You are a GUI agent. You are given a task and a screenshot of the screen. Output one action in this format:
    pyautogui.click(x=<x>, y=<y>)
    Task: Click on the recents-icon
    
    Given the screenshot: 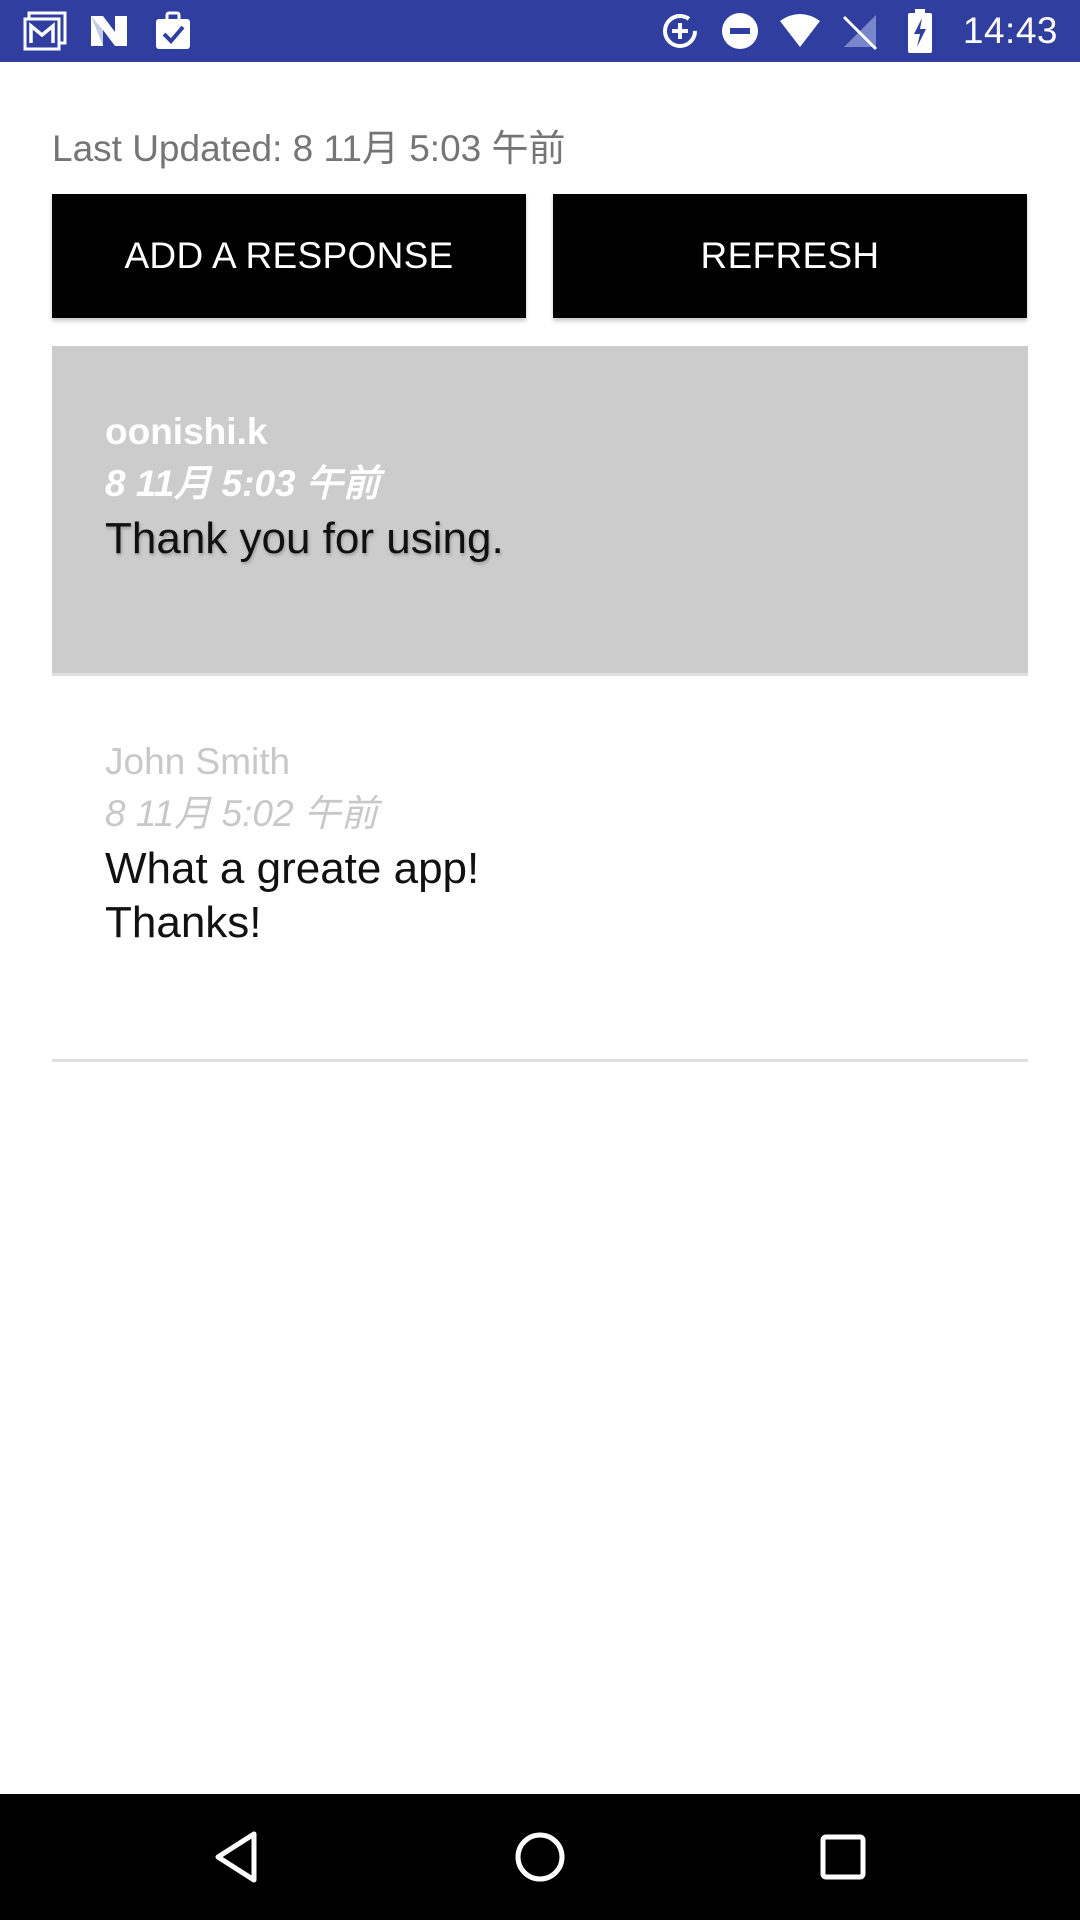 What is the action you would take?
    pyautogui.click(x=843, y=1857)
    